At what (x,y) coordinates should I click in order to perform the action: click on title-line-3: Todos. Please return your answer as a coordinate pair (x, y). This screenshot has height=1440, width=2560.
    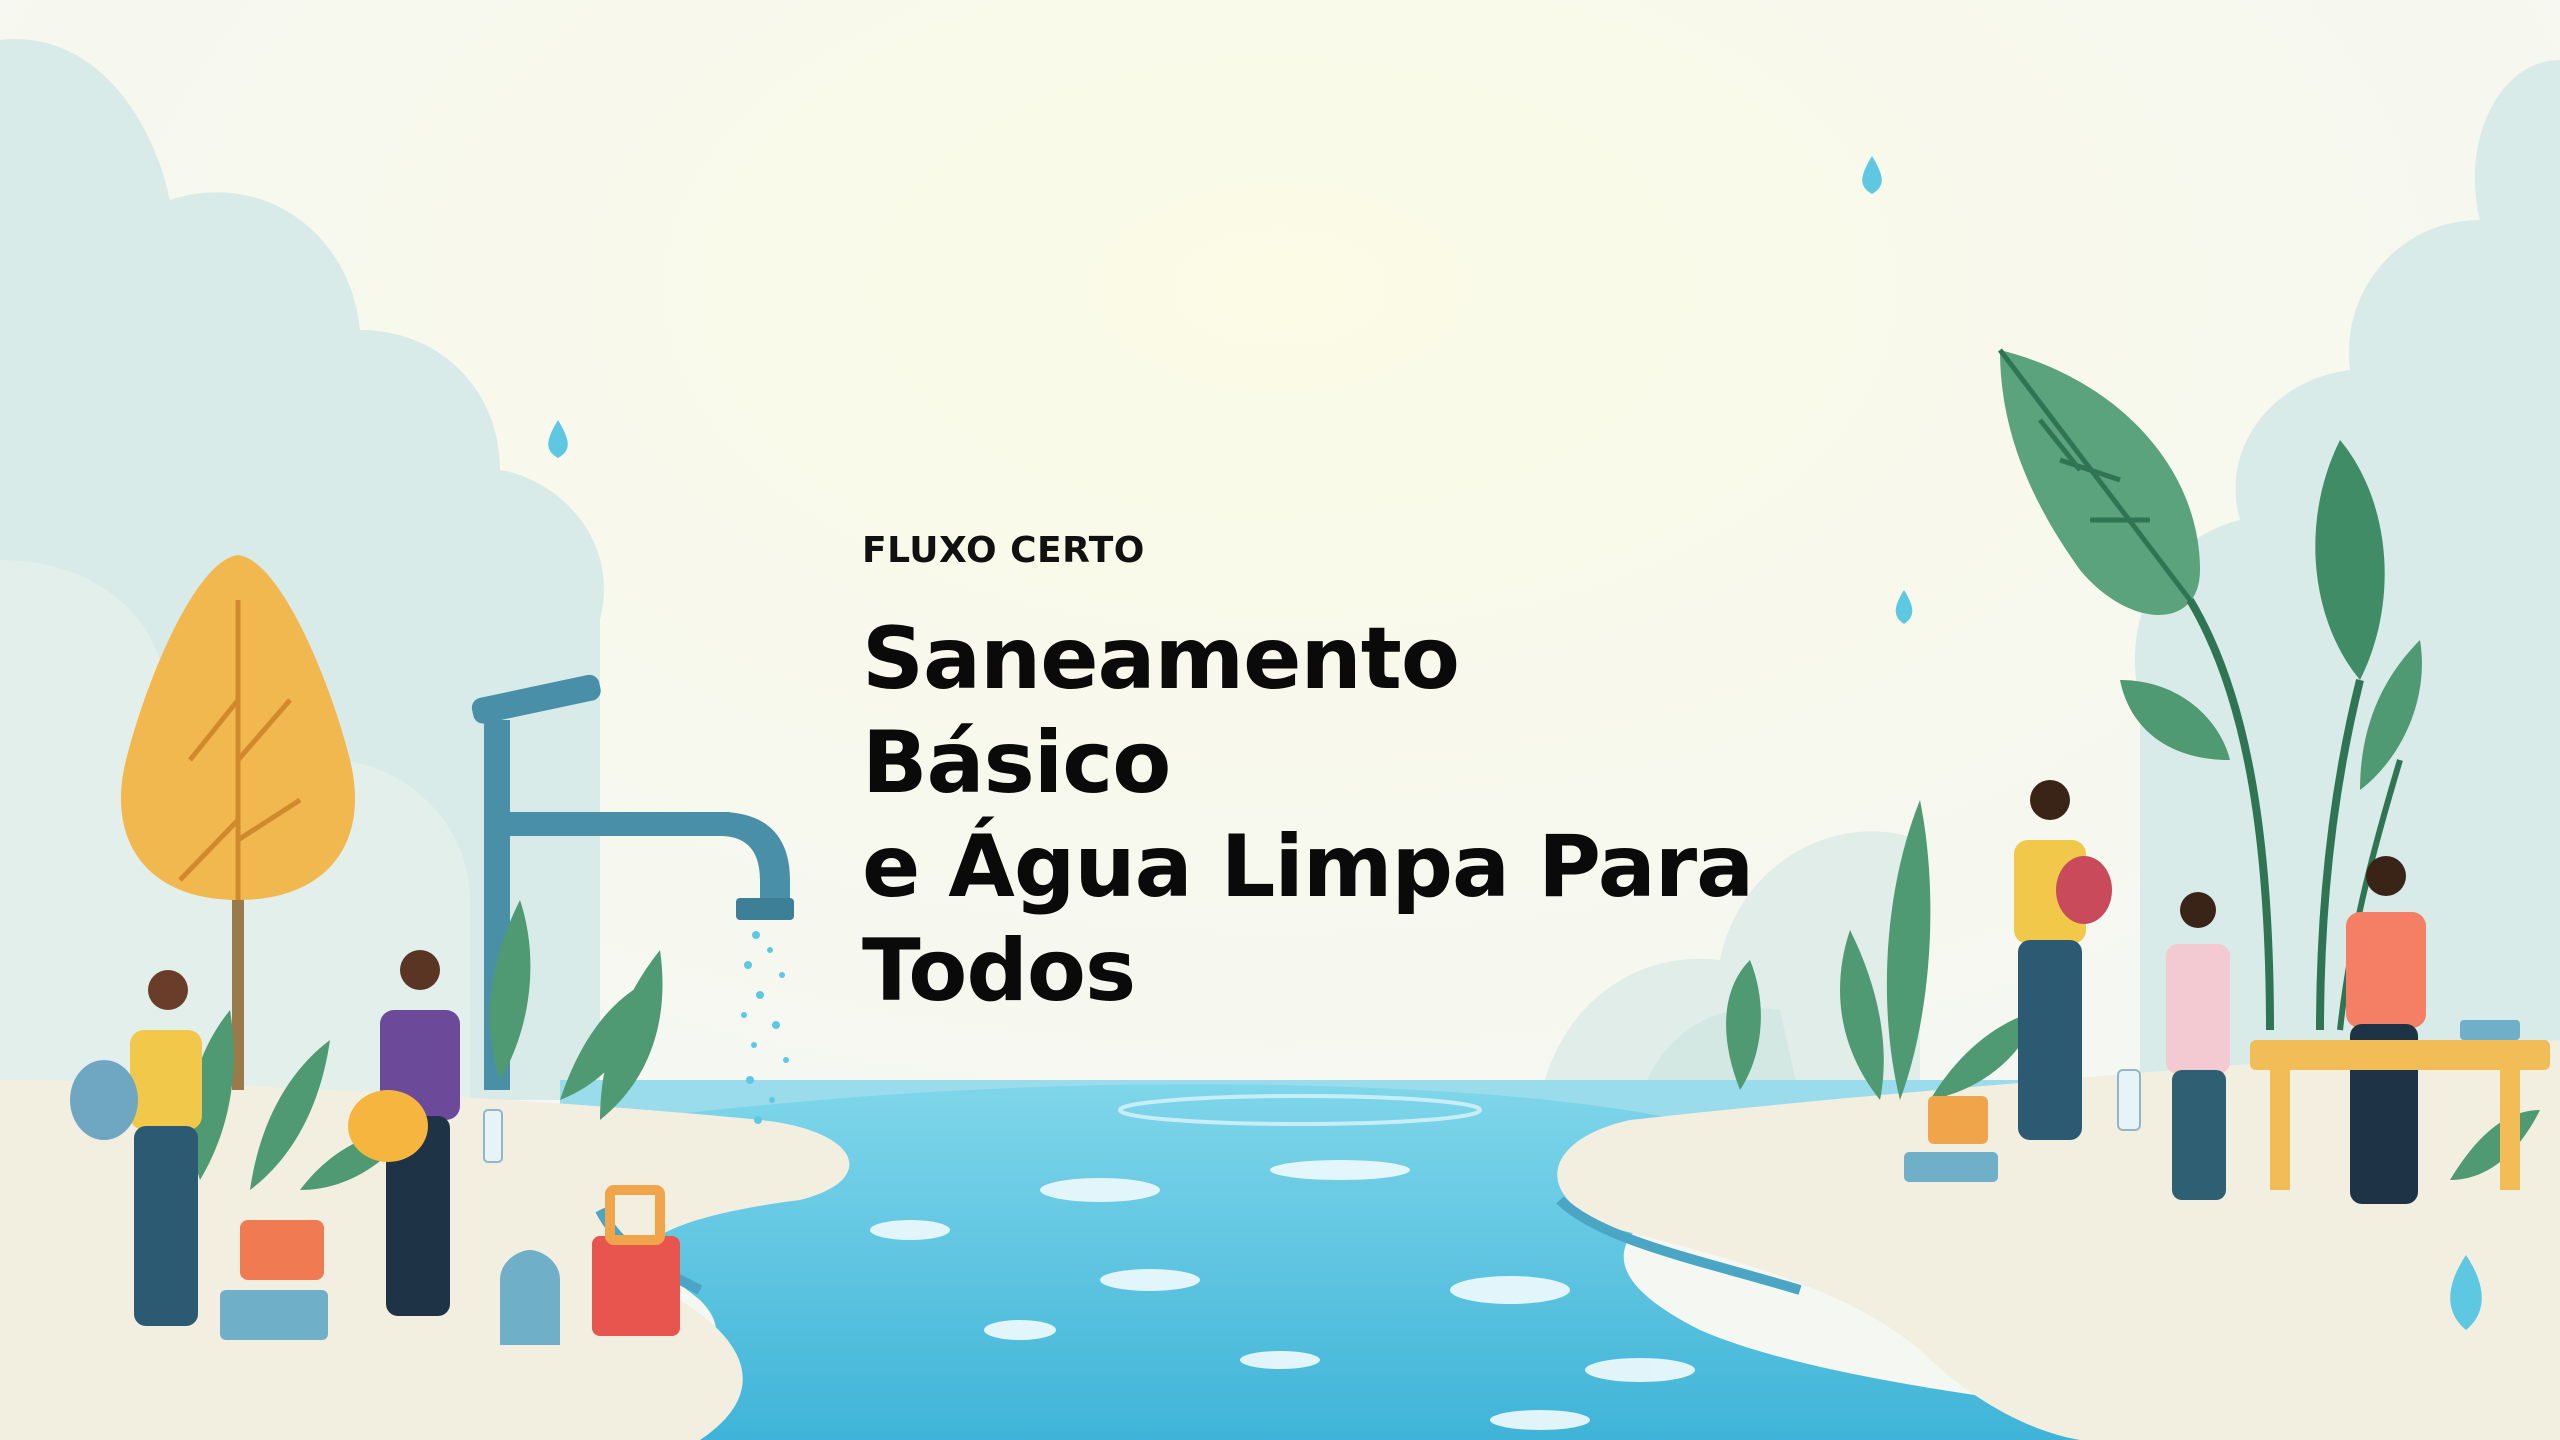
    Looking at the image, I should click on (999, 971).